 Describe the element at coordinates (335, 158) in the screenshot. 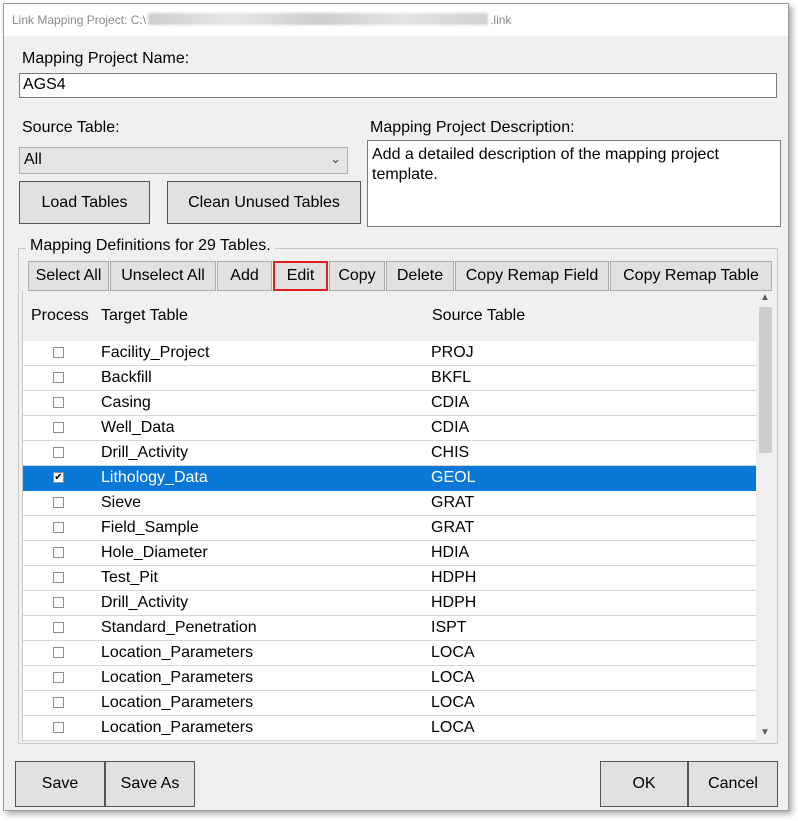

I see `chevron-down-icon: ⌄` at that location.